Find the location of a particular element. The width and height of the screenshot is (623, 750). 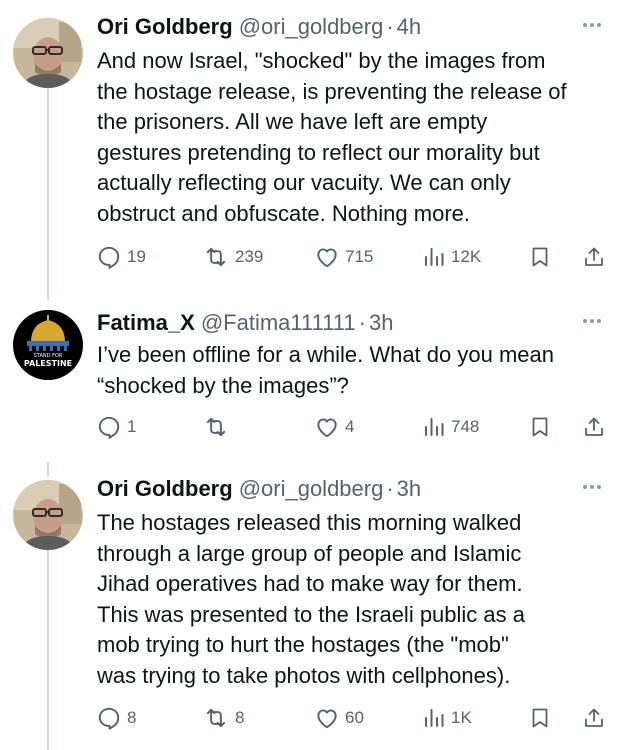

tweet-actions: 1 4 748 is located at coordinates (353, 427).